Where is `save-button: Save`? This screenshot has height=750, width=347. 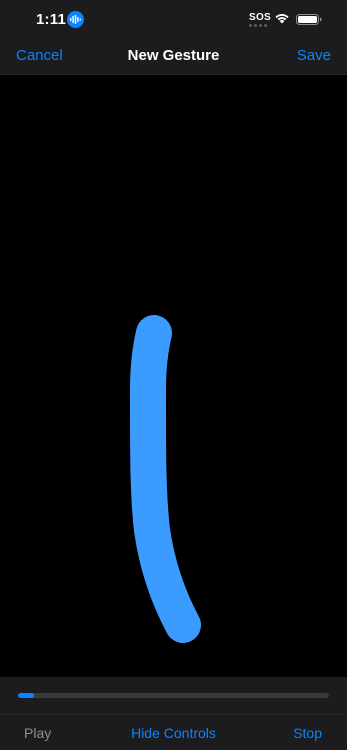 save-button: Save is located at coordinates (314, 55).